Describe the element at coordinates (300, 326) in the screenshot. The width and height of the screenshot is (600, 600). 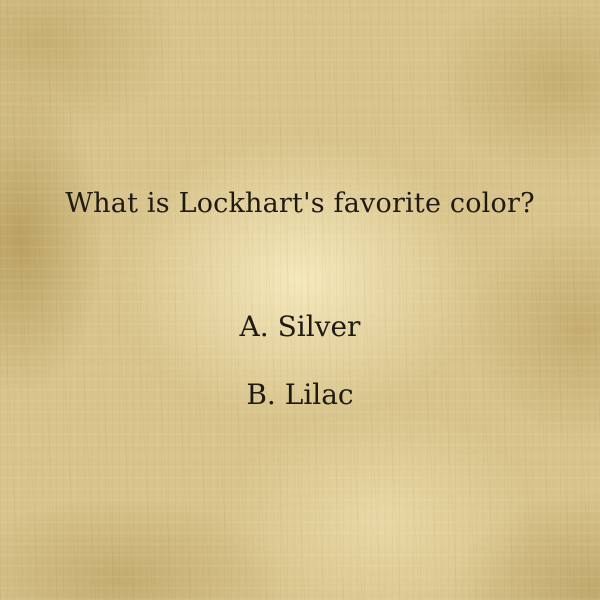
I see `answer-option-a: A. Silver` at that location.